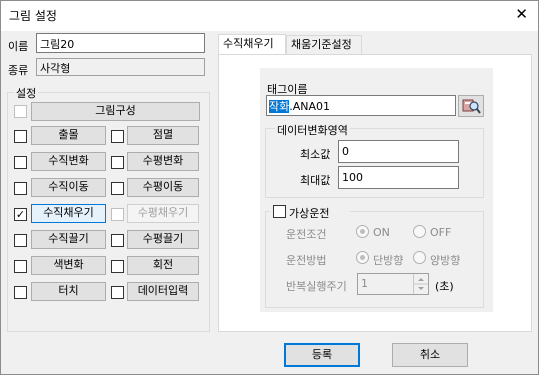 This screenshot has width=539, height=375. I want to click on shape-config-checkbox, so click(20, 111).